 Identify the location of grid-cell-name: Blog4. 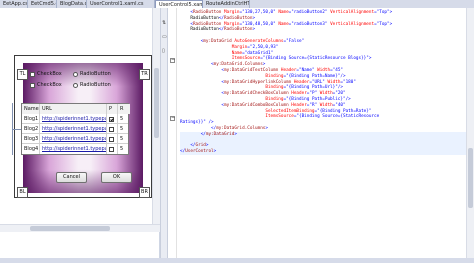
(31, 149).